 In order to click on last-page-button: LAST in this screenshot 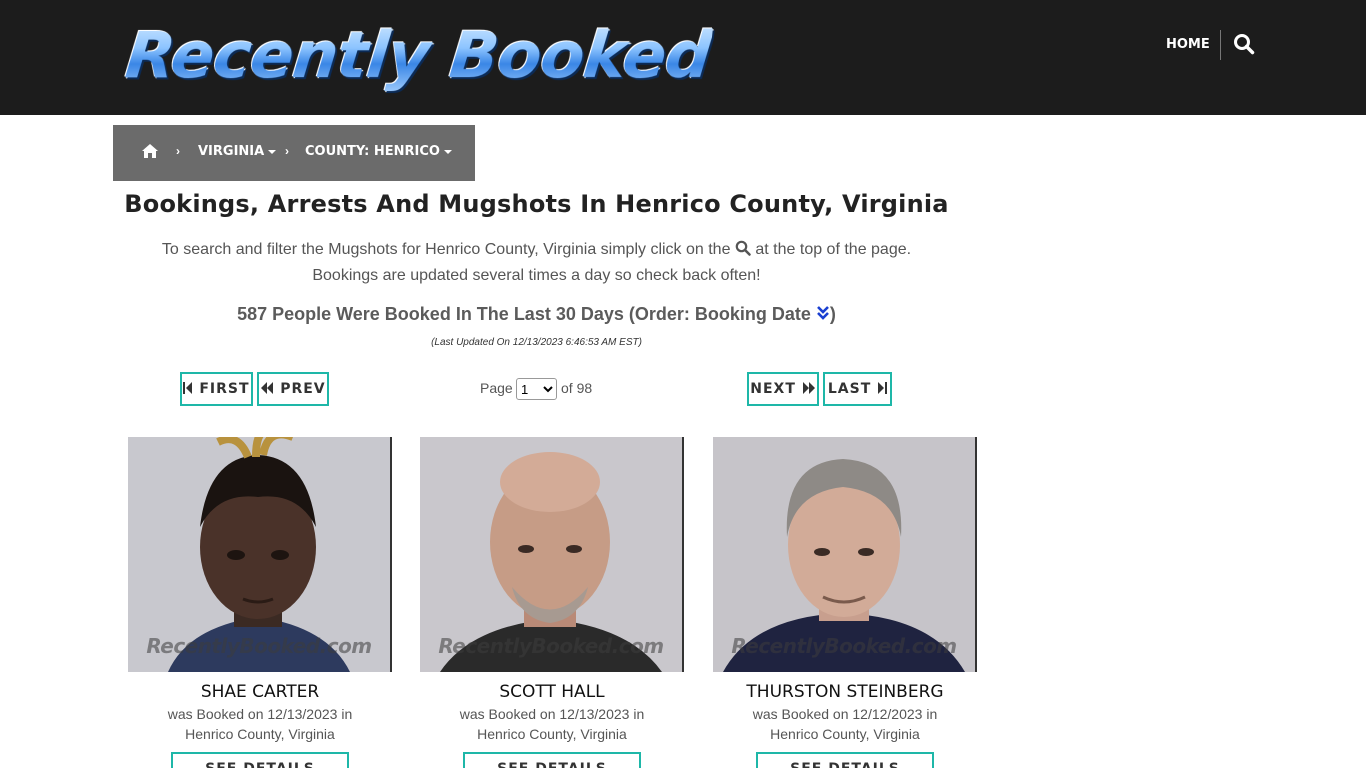, I will do `click(857, 389)`.